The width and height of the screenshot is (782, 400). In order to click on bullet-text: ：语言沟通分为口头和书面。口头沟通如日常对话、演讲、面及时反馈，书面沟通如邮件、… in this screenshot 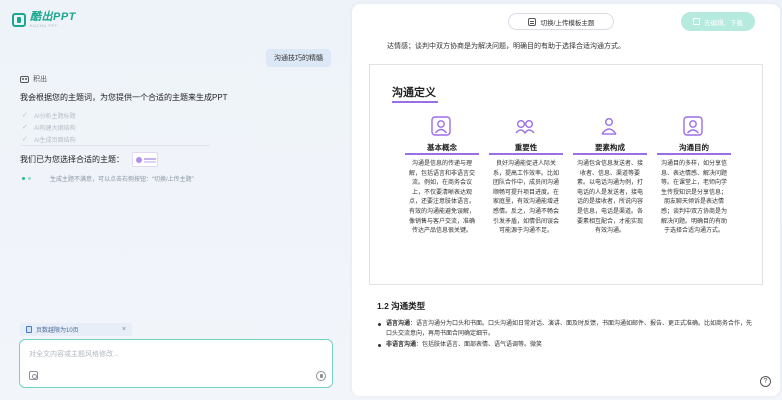, I will do `click(569, 329)`.